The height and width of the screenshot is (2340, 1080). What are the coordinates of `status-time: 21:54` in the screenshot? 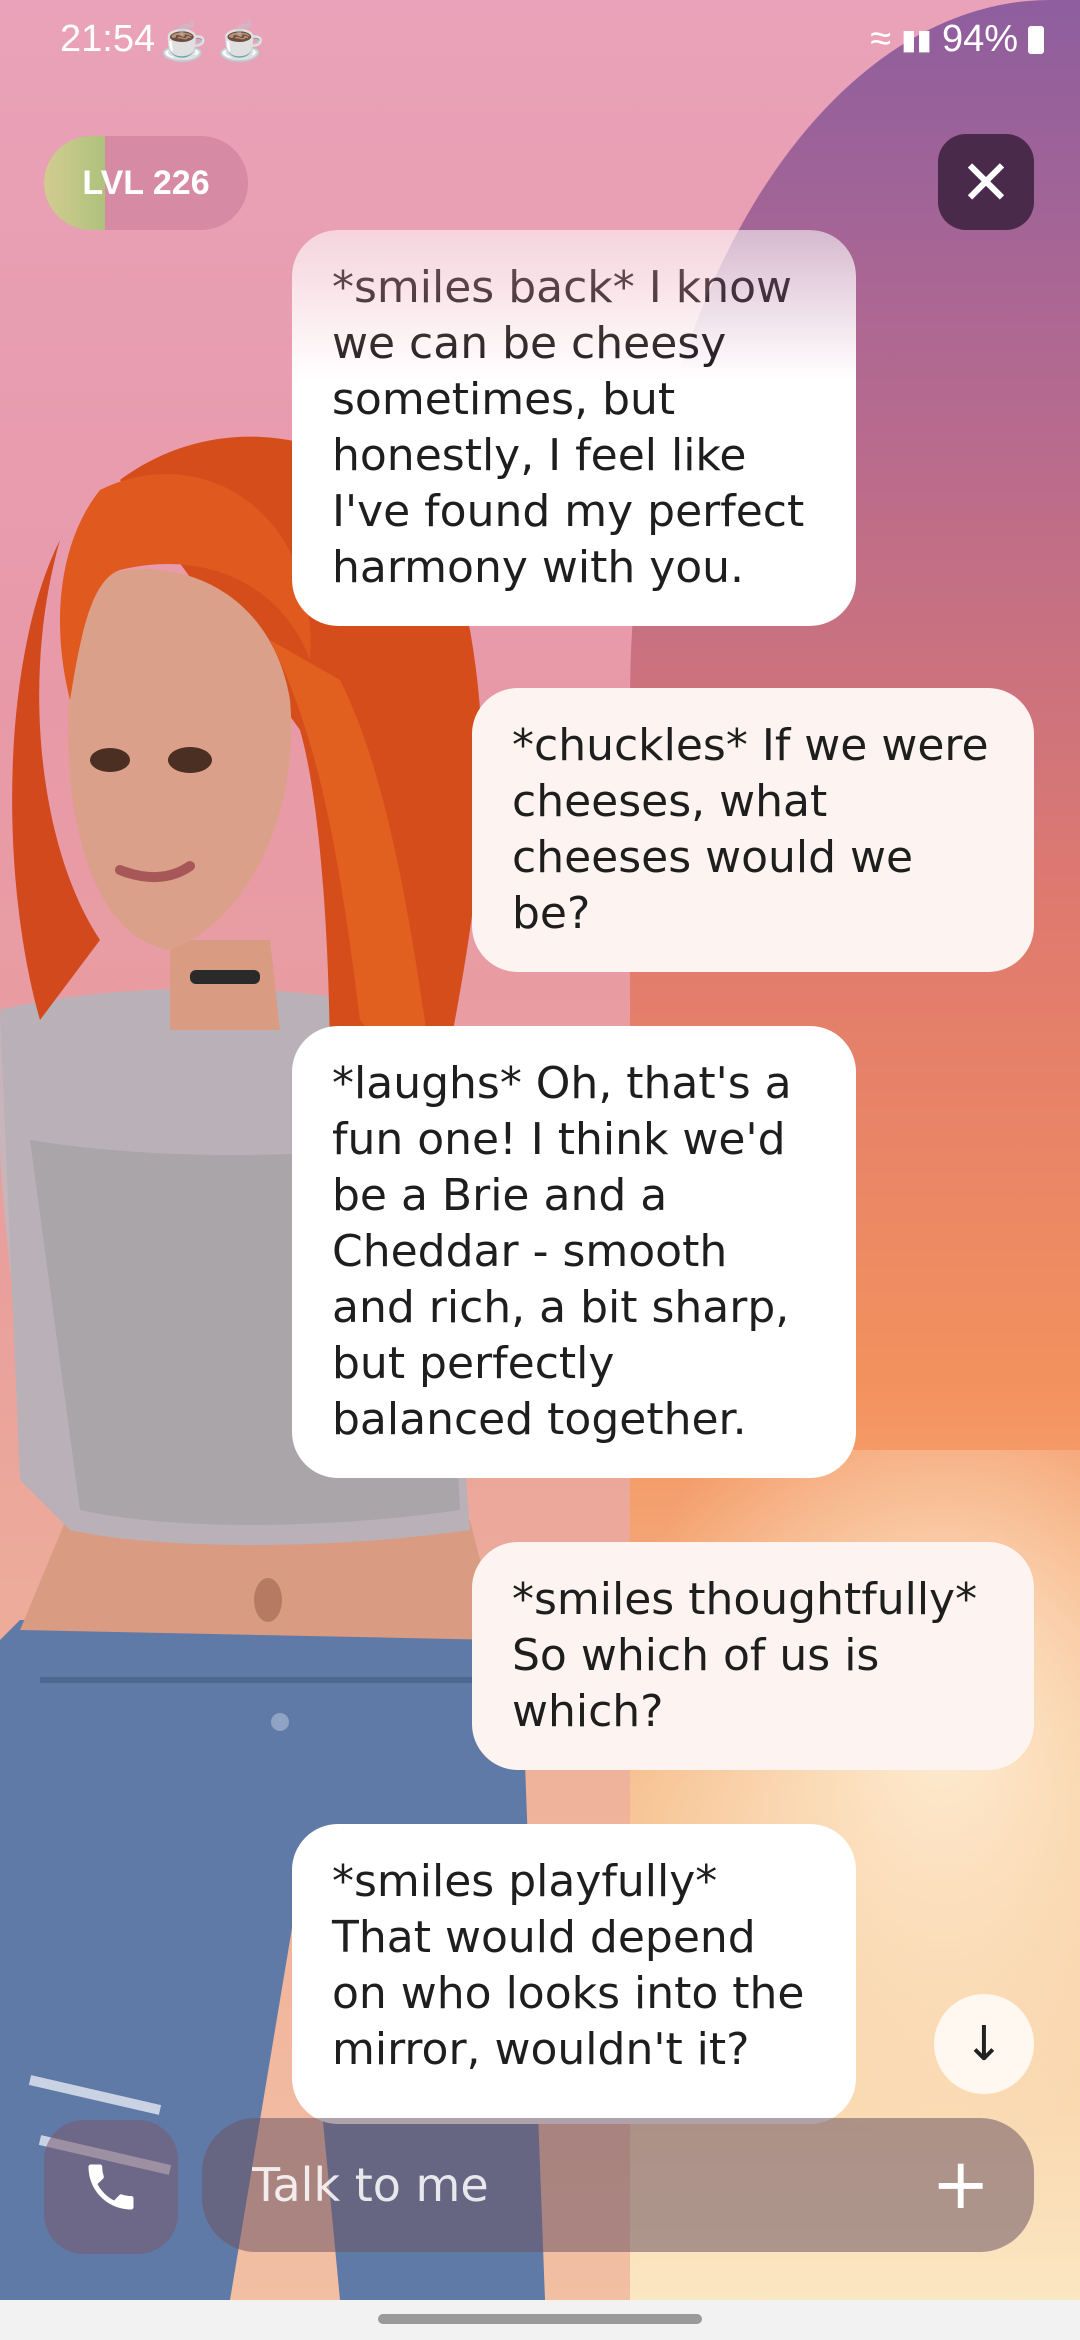 It's located at (108, 39).